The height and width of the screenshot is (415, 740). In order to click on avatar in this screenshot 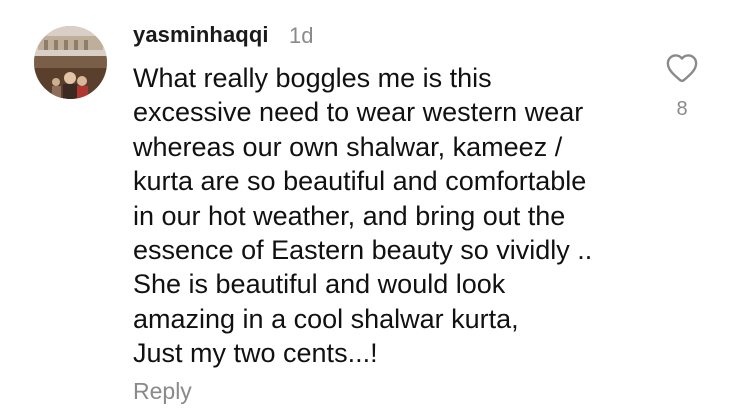, I will do `click(70, 62)`.